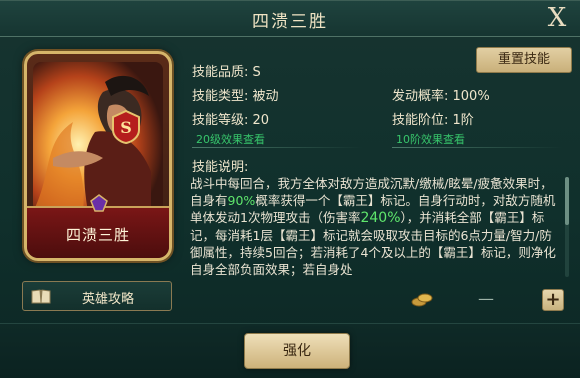 The height and width of the screenshot is (378, 580). I want to click on skill-card: S 四溃三胜, so click(98, 156).